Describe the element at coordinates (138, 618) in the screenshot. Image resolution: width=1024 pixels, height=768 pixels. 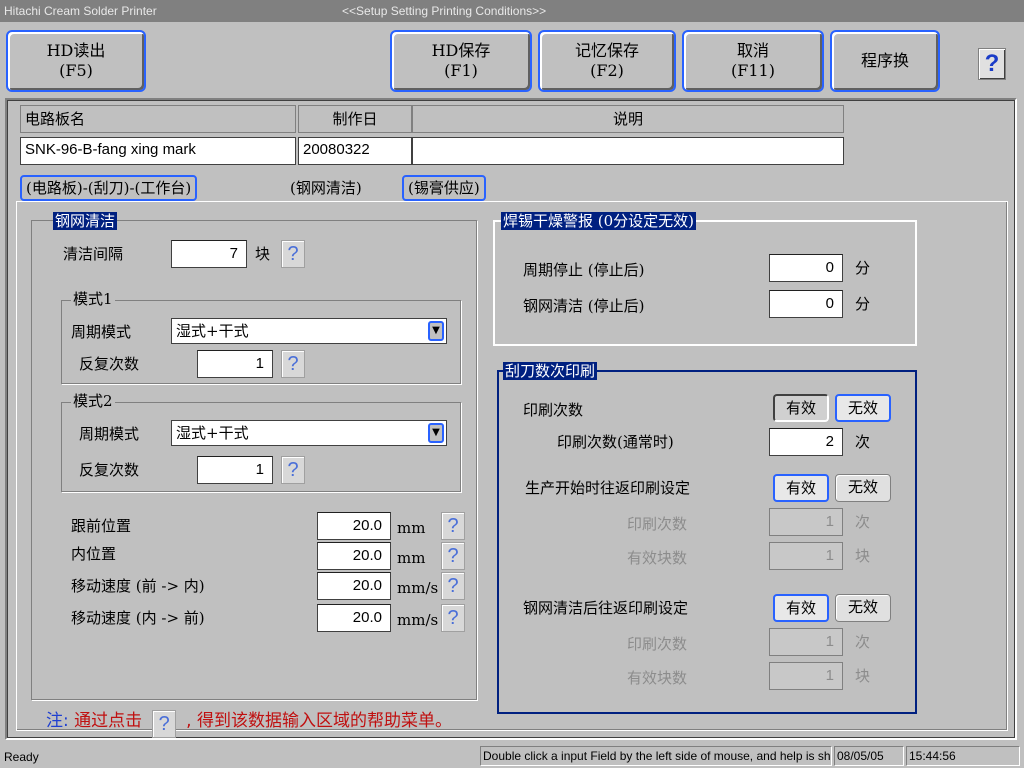
I see `speed-inner-front-label: 移动速度 (内 -> 前)` at that location.